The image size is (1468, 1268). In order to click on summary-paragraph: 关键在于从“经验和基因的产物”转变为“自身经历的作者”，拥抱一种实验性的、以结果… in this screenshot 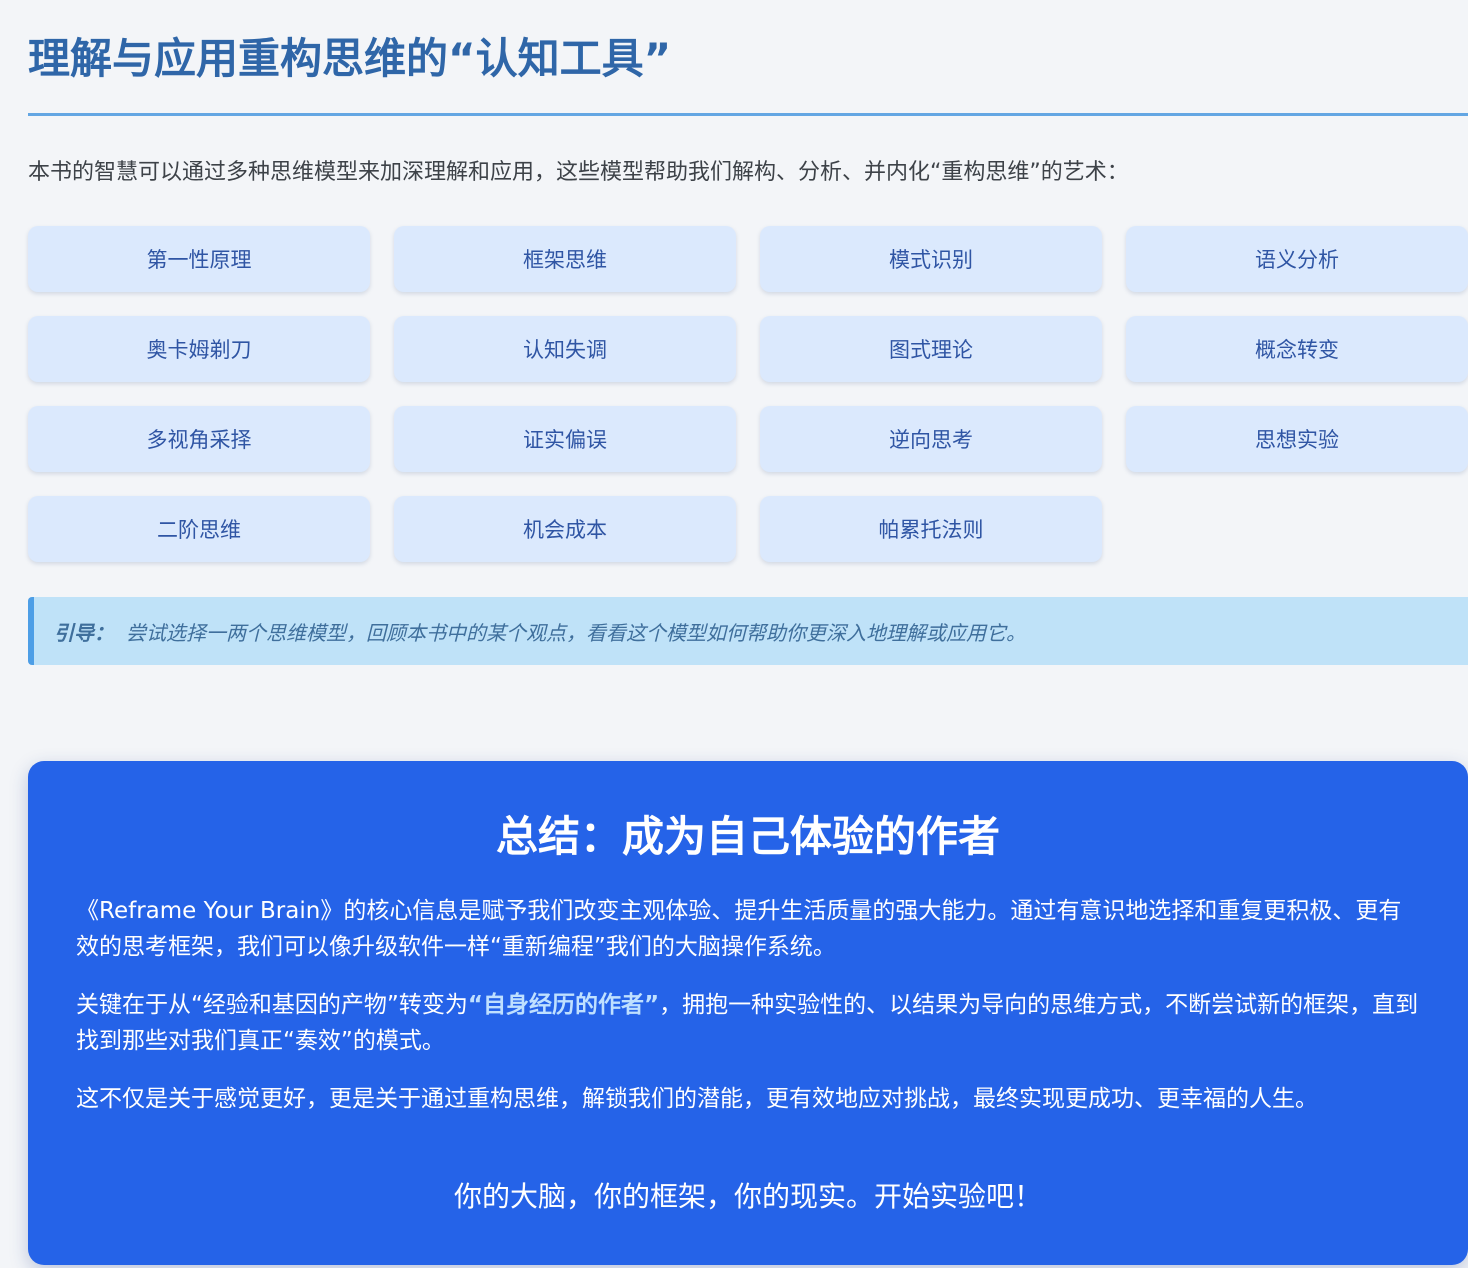, I will do `click(748, 1023)`.